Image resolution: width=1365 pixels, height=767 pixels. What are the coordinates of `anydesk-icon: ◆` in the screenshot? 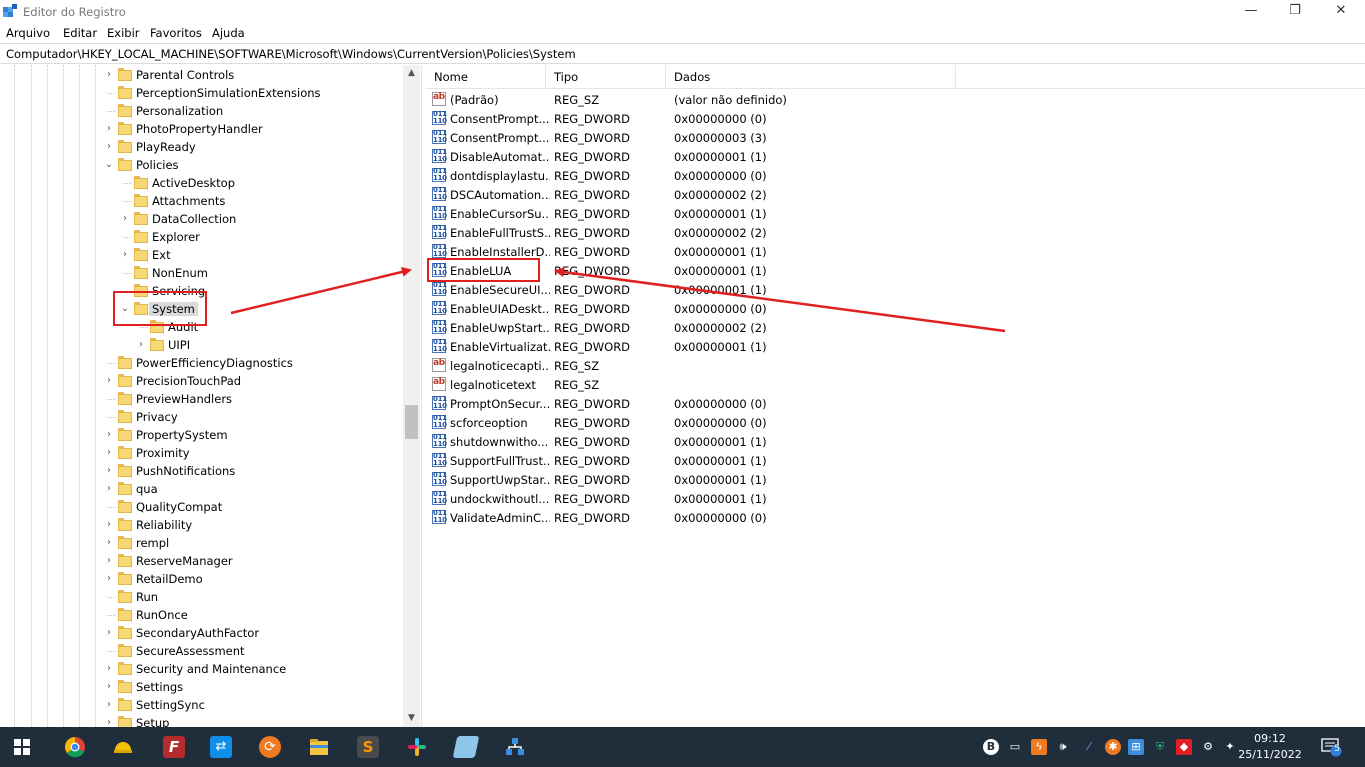 It's located at (1184, 747).